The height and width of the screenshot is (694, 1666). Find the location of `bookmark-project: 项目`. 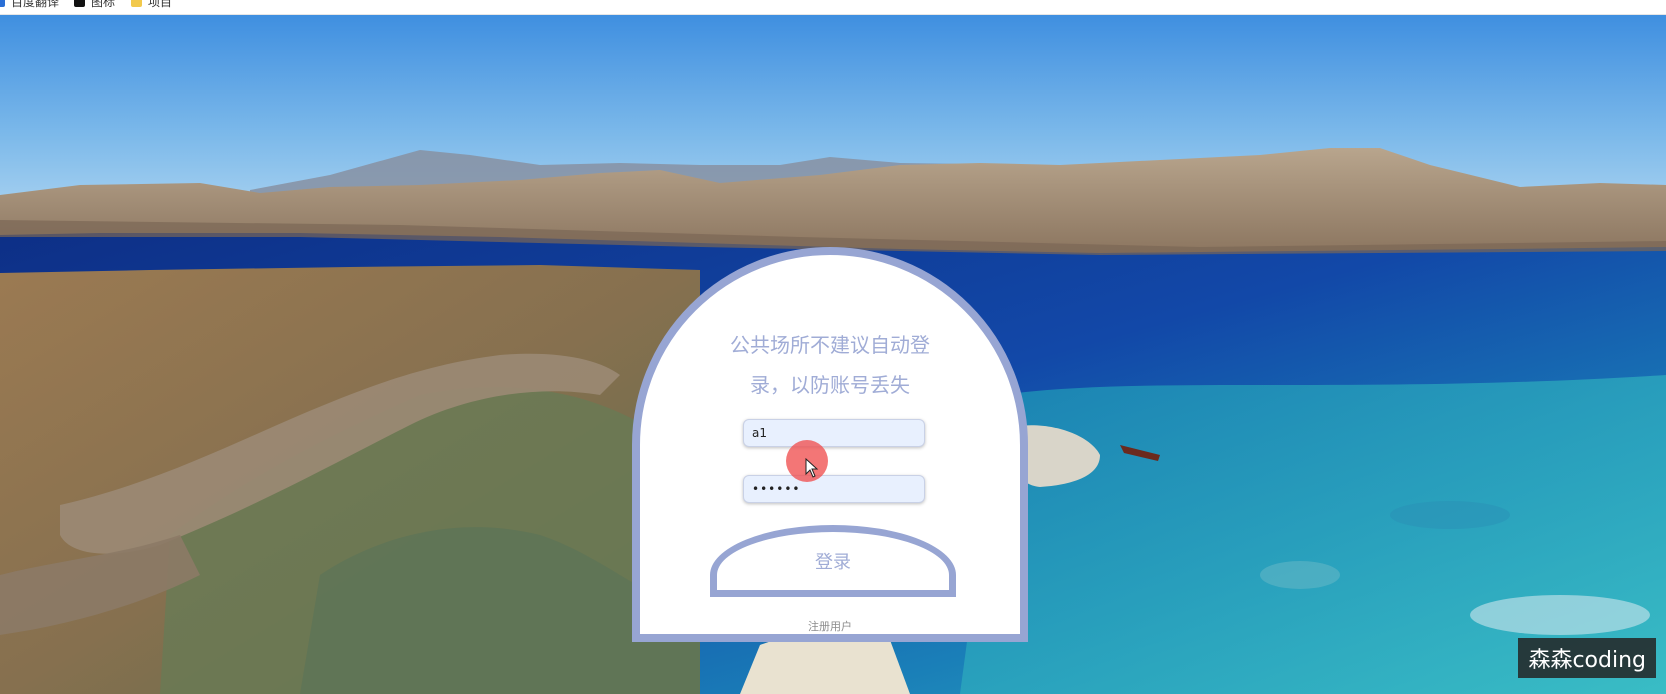

bookmark-project: 项目 is located at coordinates (152, 4).